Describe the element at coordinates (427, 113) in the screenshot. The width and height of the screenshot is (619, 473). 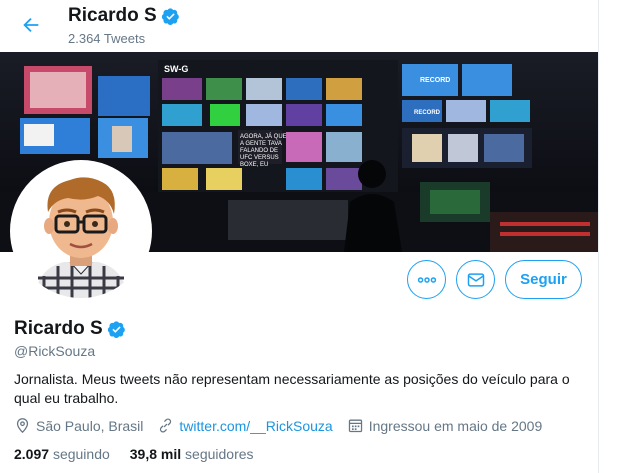
I see `banner-label-record-2: RECORD` at that location.